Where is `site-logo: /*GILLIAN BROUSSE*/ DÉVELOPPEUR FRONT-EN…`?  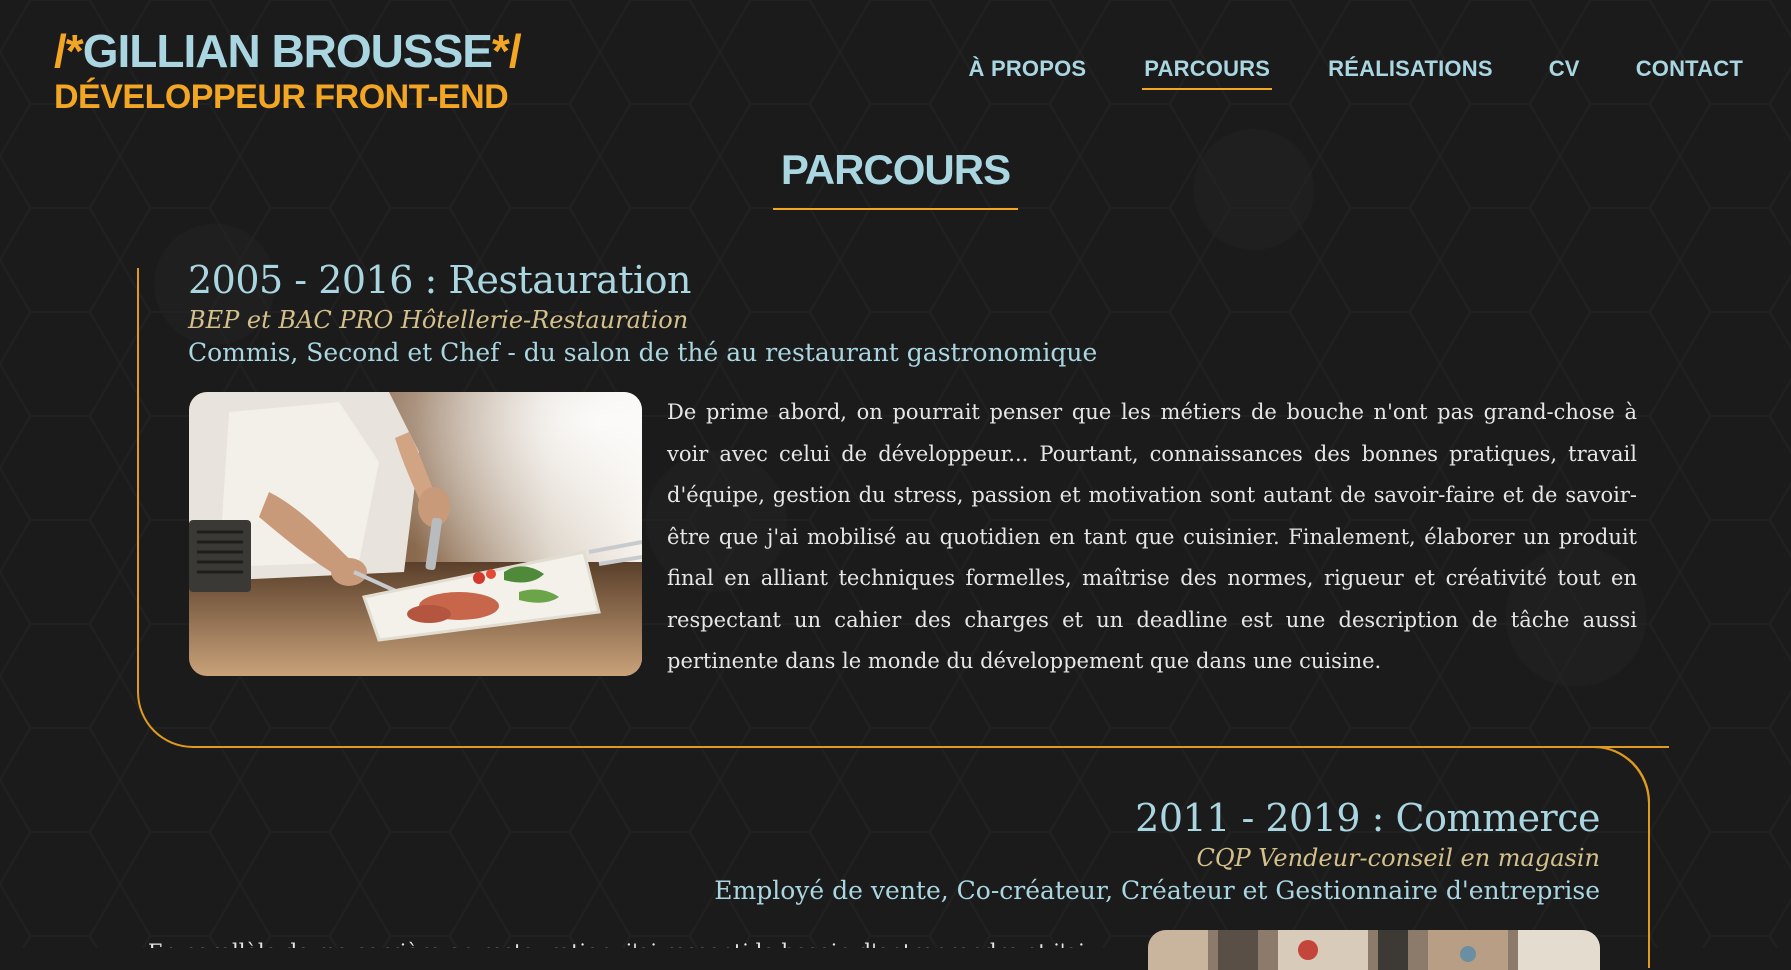
site-logo: /*GILLIAN BROUSSE*/ DÉVELOPPEUR FRONT-EN… is located at coordinates (288, 70).